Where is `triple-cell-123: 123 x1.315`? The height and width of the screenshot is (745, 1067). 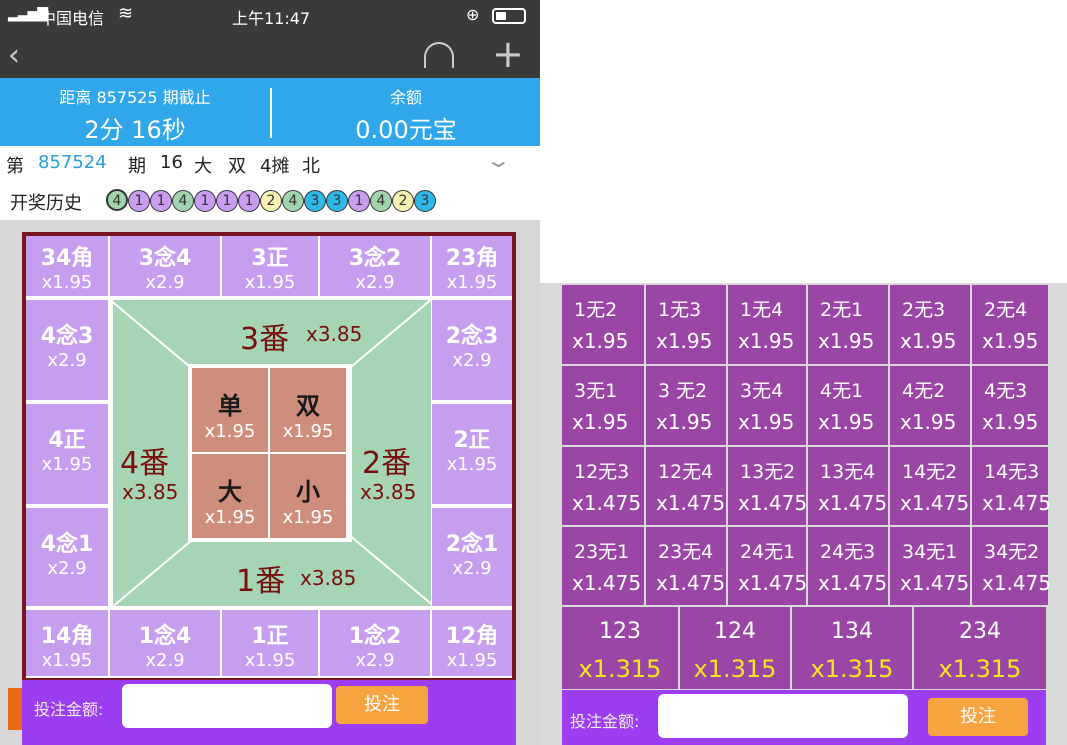
triple-cell-123: 123 x1.315 is located at coordinates (620, 648).